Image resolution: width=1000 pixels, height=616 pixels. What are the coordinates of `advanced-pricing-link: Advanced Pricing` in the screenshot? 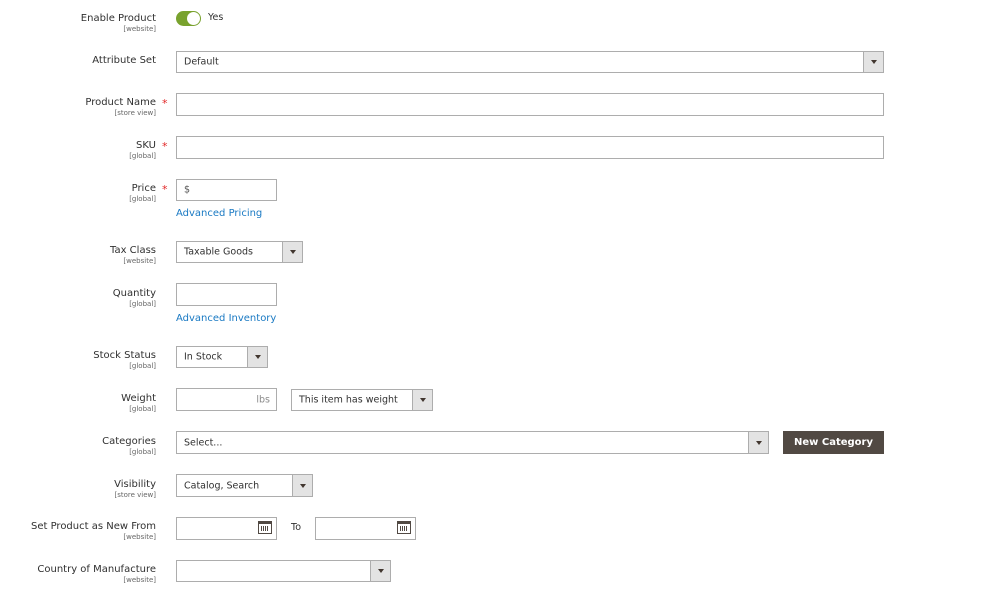 It's located at (219, 213).